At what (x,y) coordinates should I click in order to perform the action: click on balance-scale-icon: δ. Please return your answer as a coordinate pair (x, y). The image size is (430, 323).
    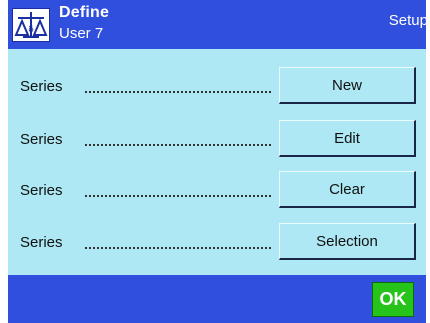
    Looking at the image, I should click on (31, 25).